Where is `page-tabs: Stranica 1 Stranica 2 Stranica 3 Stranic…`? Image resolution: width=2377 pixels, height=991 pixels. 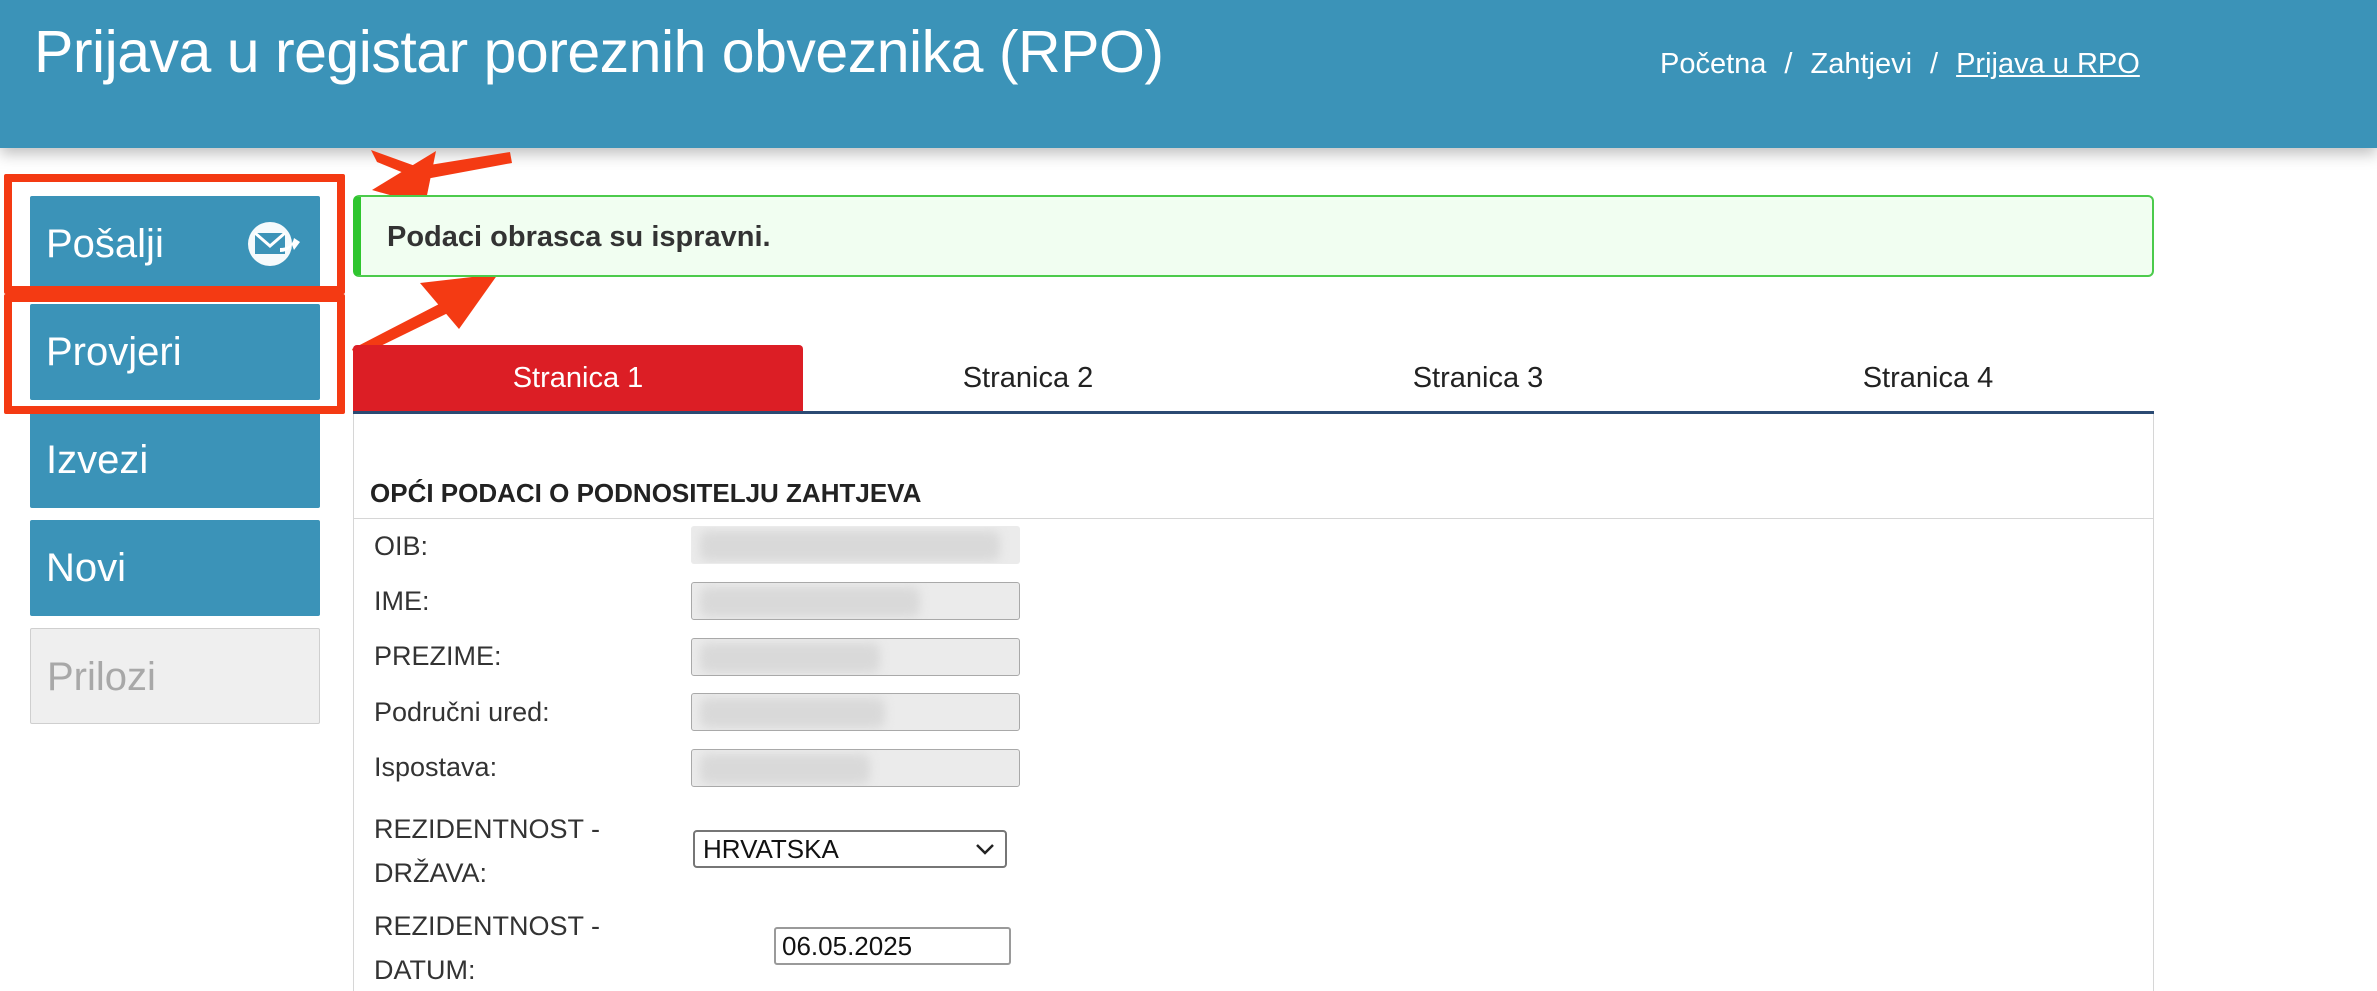
page-tabs: Stranica 1 Stranica 2 Stranica 3 Stranic… is located at coordinates (1253, 379).